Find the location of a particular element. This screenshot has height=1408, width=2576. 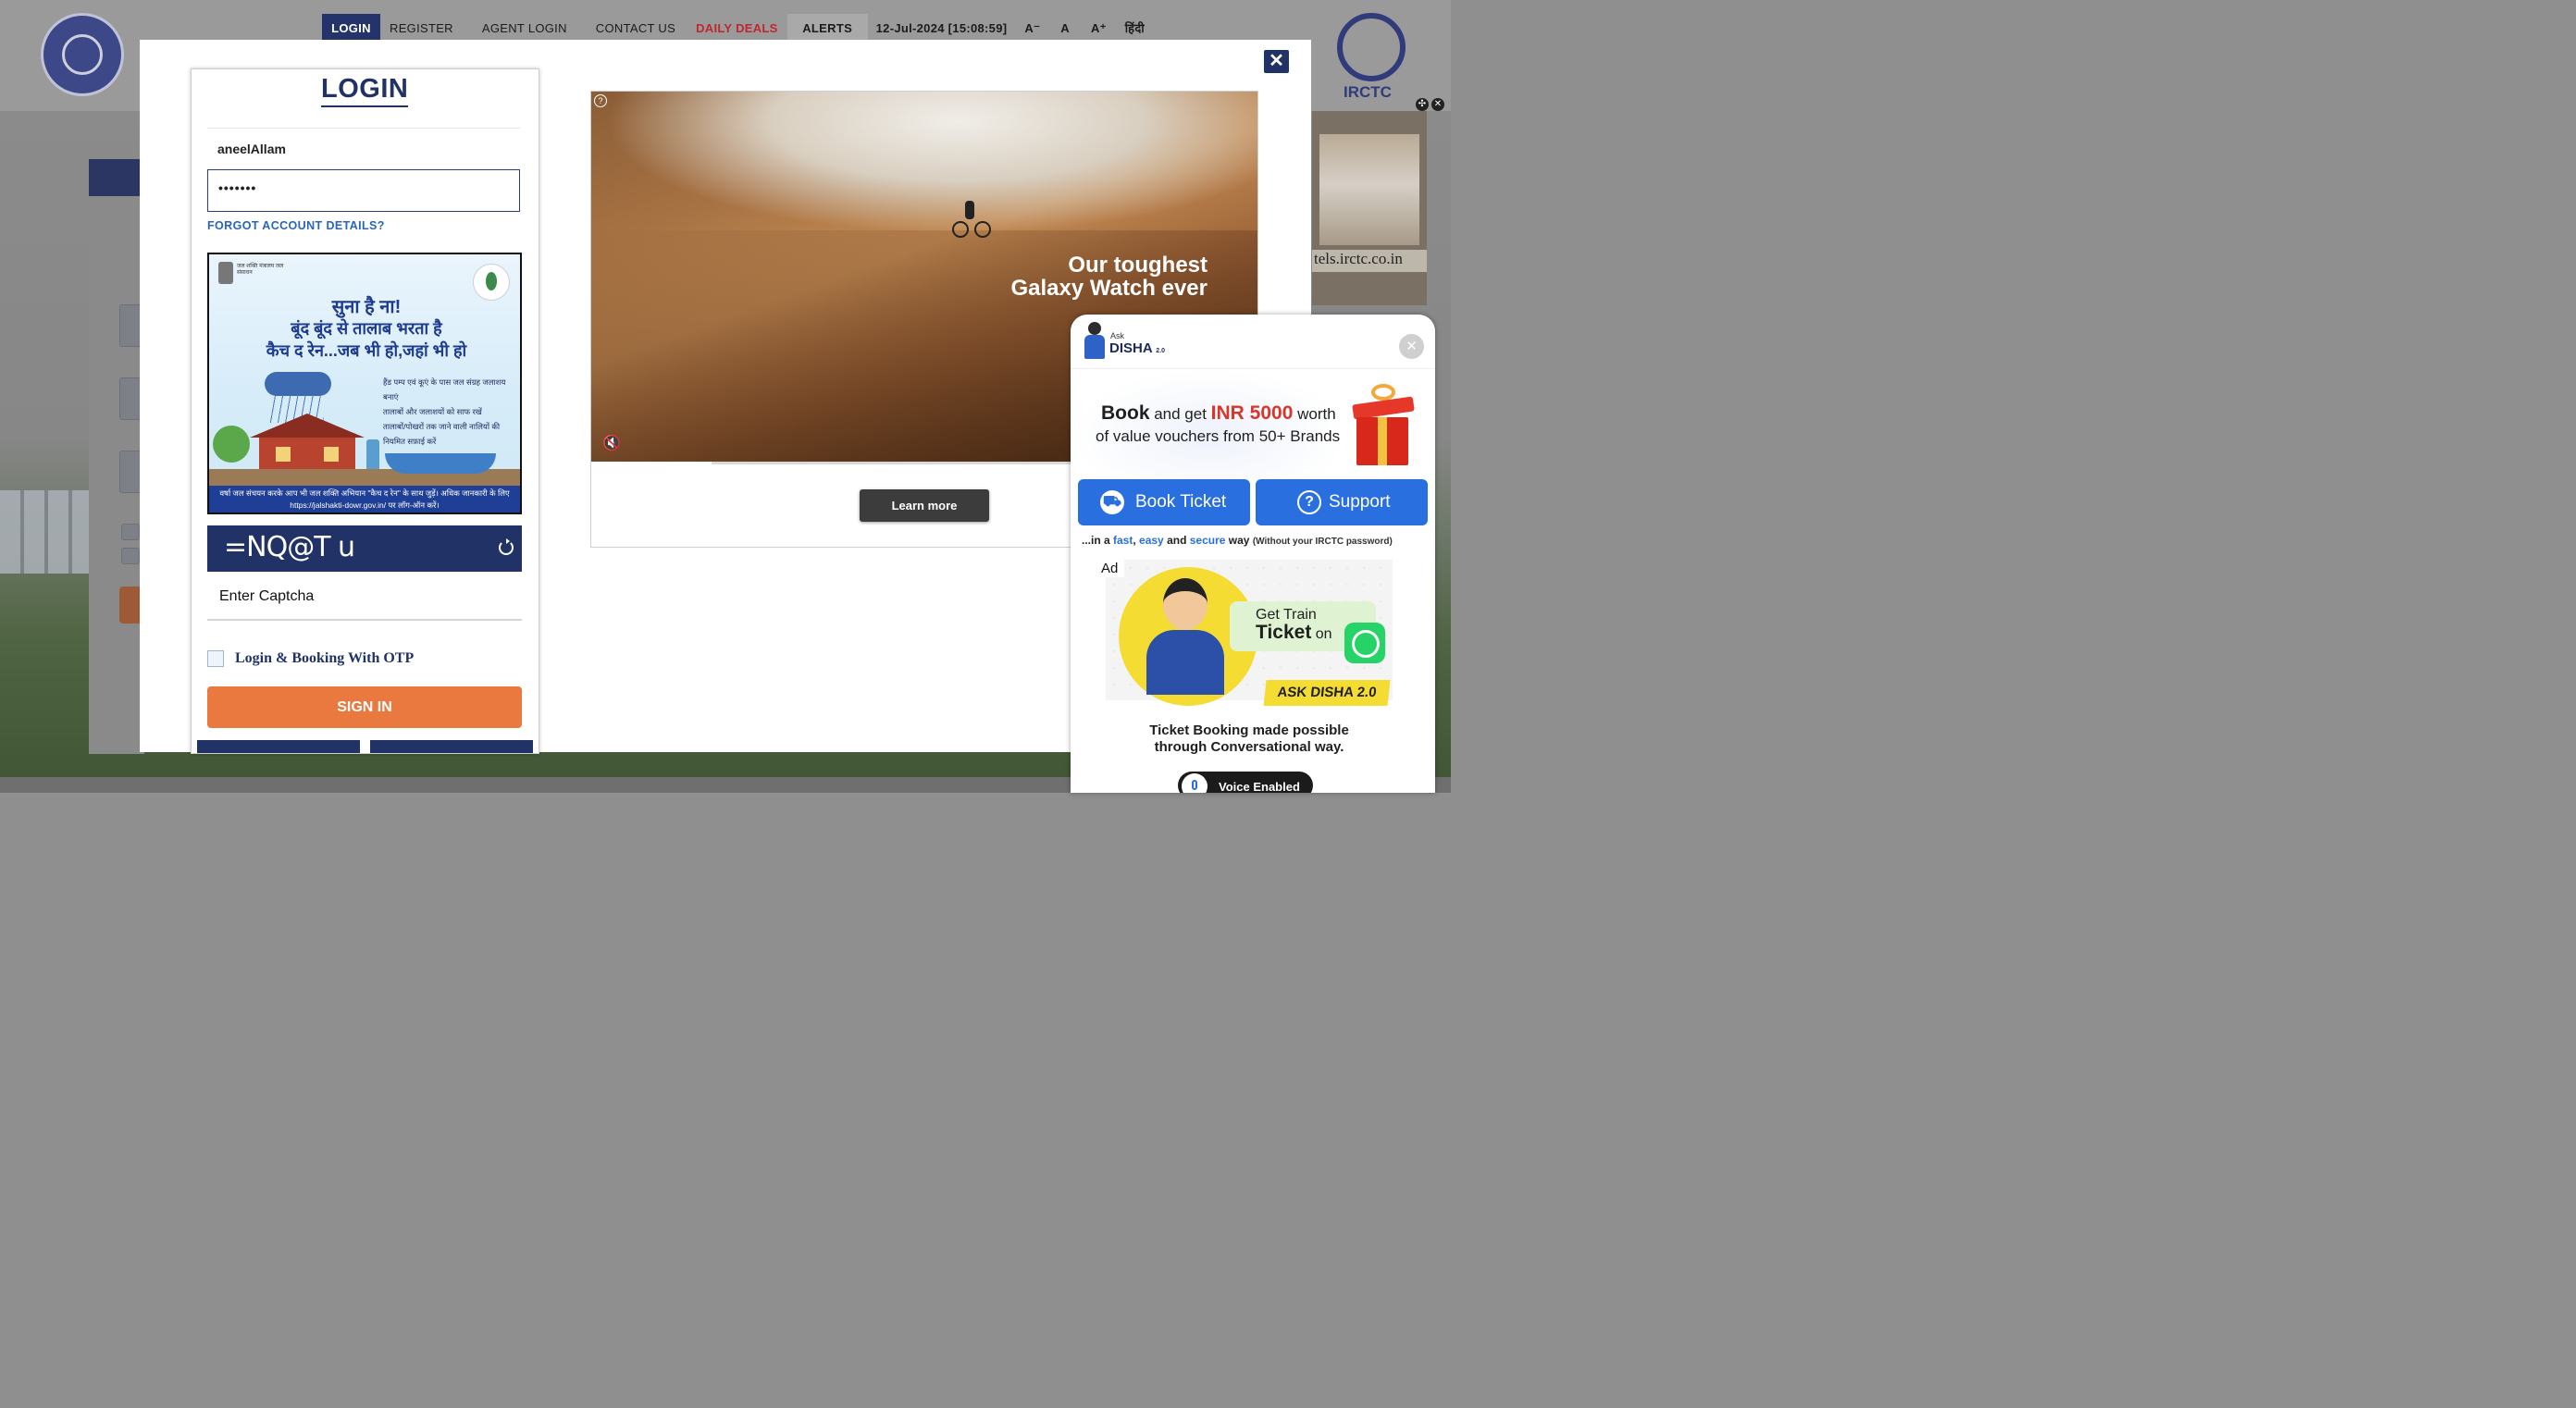

nav-login: LOGIN is located at coordinates (351, 27).